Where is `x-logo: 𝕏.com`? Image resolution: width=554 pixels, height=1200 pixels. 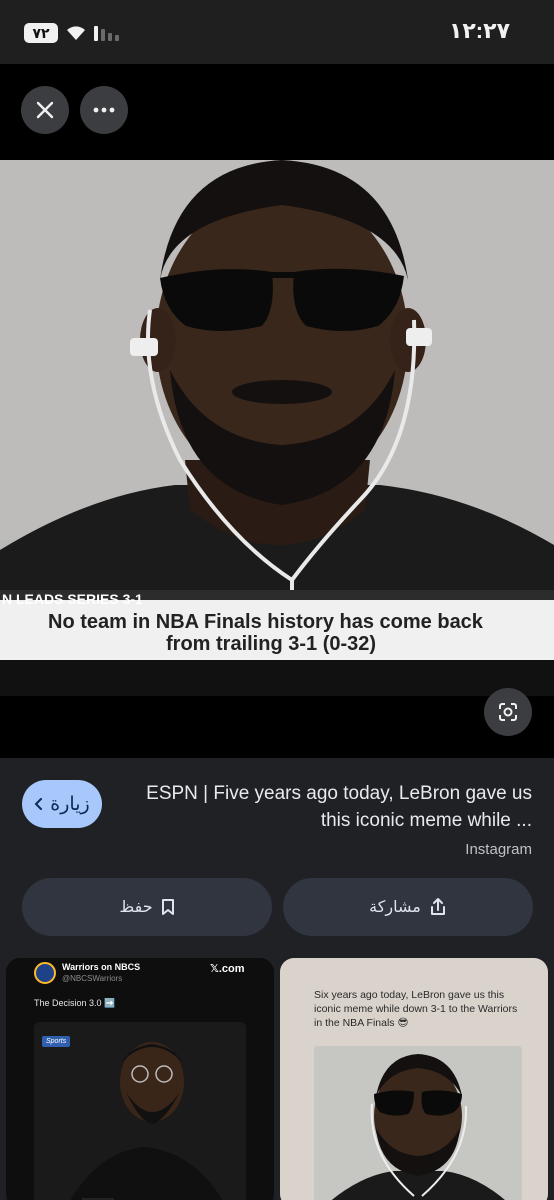 x-logo: 𝕏.com is located at coordinates (227, 969).